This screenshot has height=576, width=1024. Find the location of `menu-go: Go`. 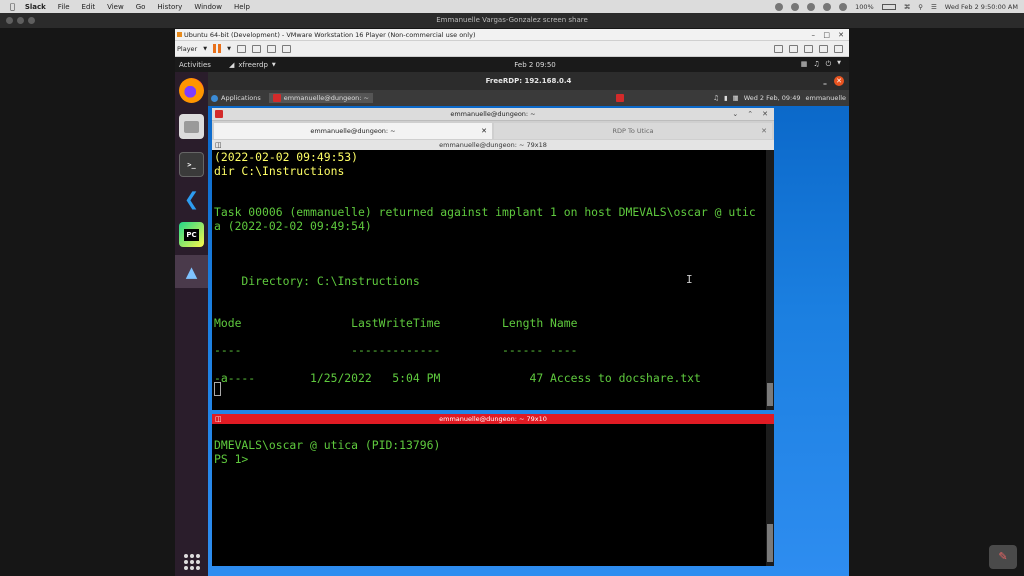

menu-go: Go is located at coordinates (141, 7).